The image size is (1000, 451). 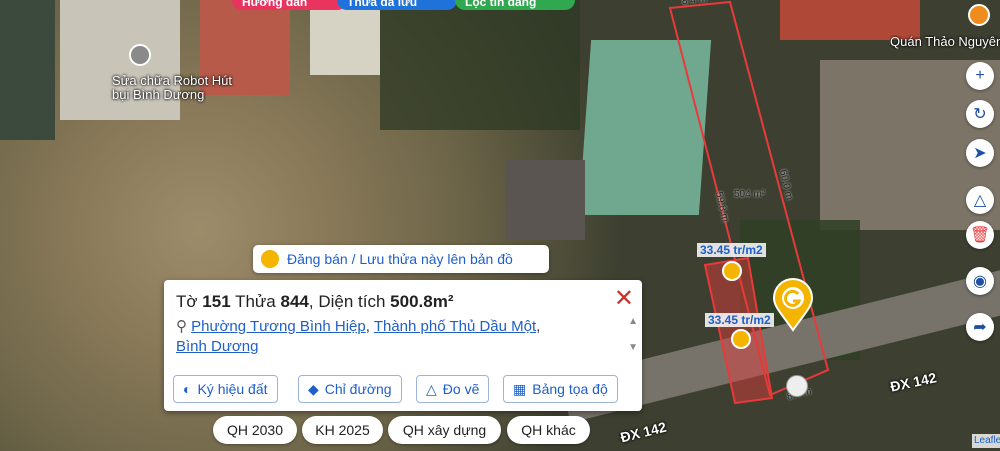 I want to click on chip-label: QH xây dựng, so click(x=444, y=430).